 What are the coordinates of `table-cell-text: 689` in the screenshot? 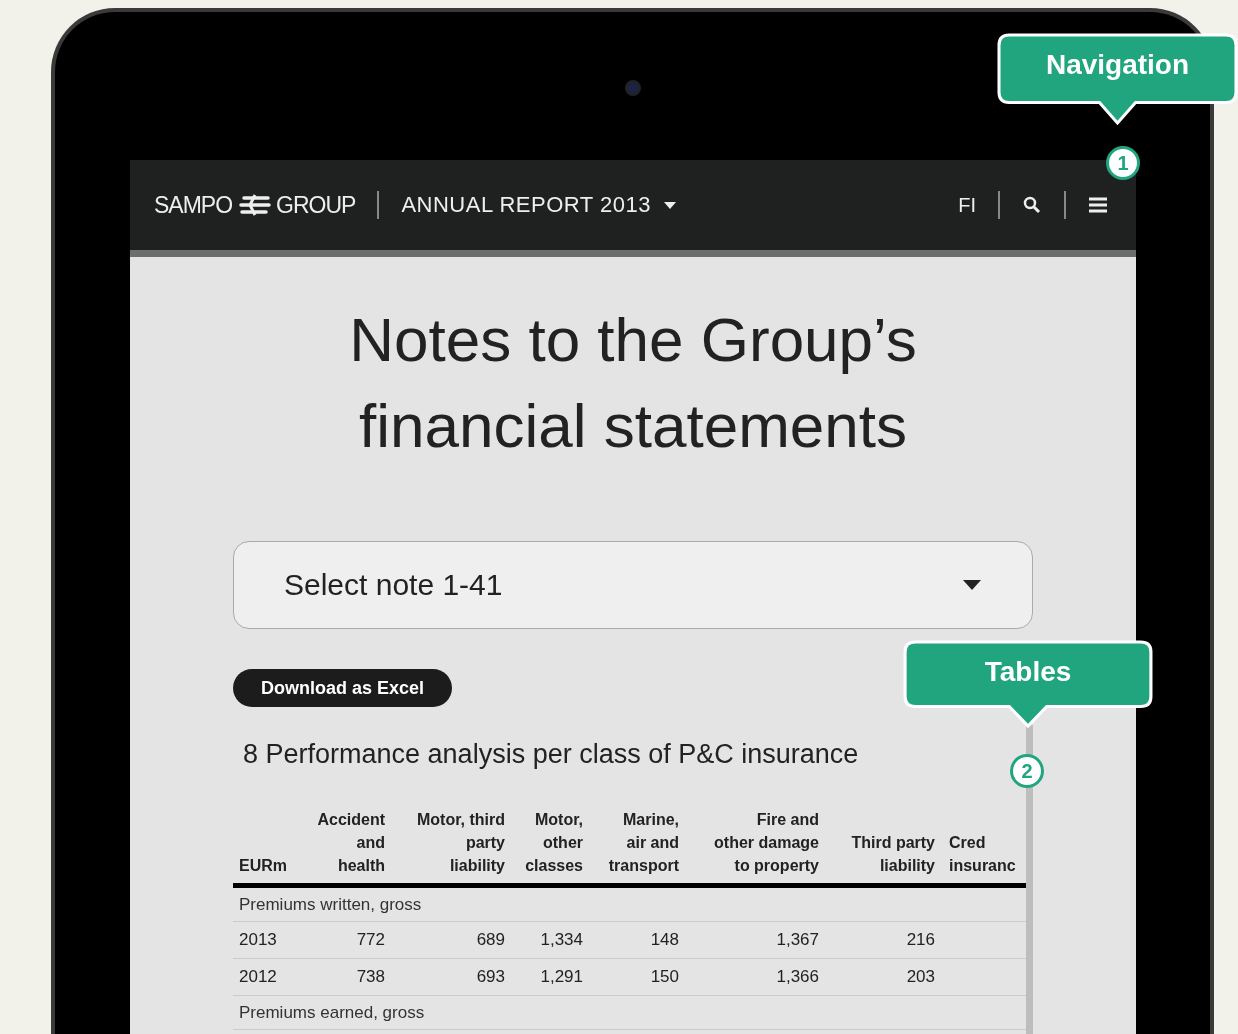 It's located at (490, 940).